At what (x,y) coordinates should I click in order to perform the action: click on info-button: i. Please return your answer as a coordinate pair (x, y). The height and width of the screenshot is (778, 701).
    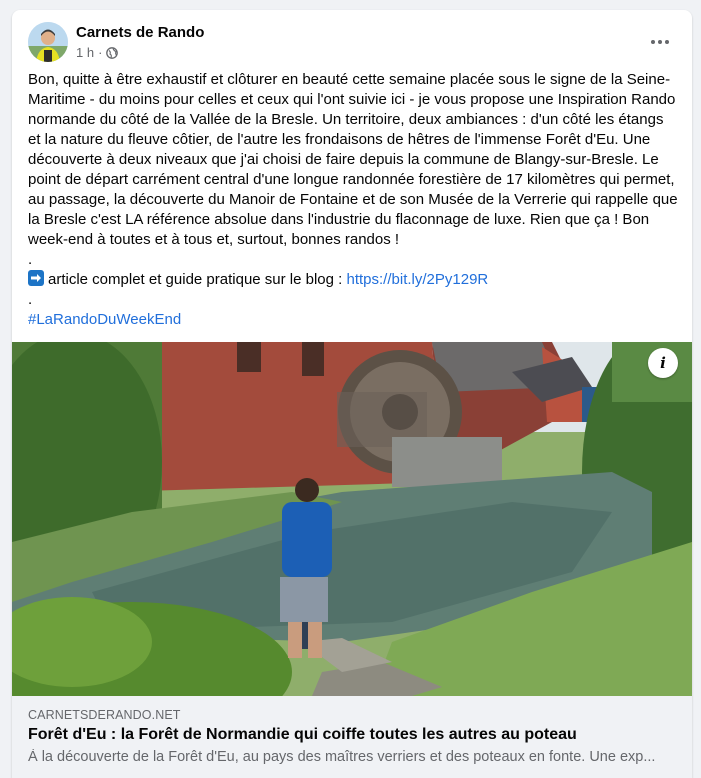
    Looking at the image, I should click on (663, 363).